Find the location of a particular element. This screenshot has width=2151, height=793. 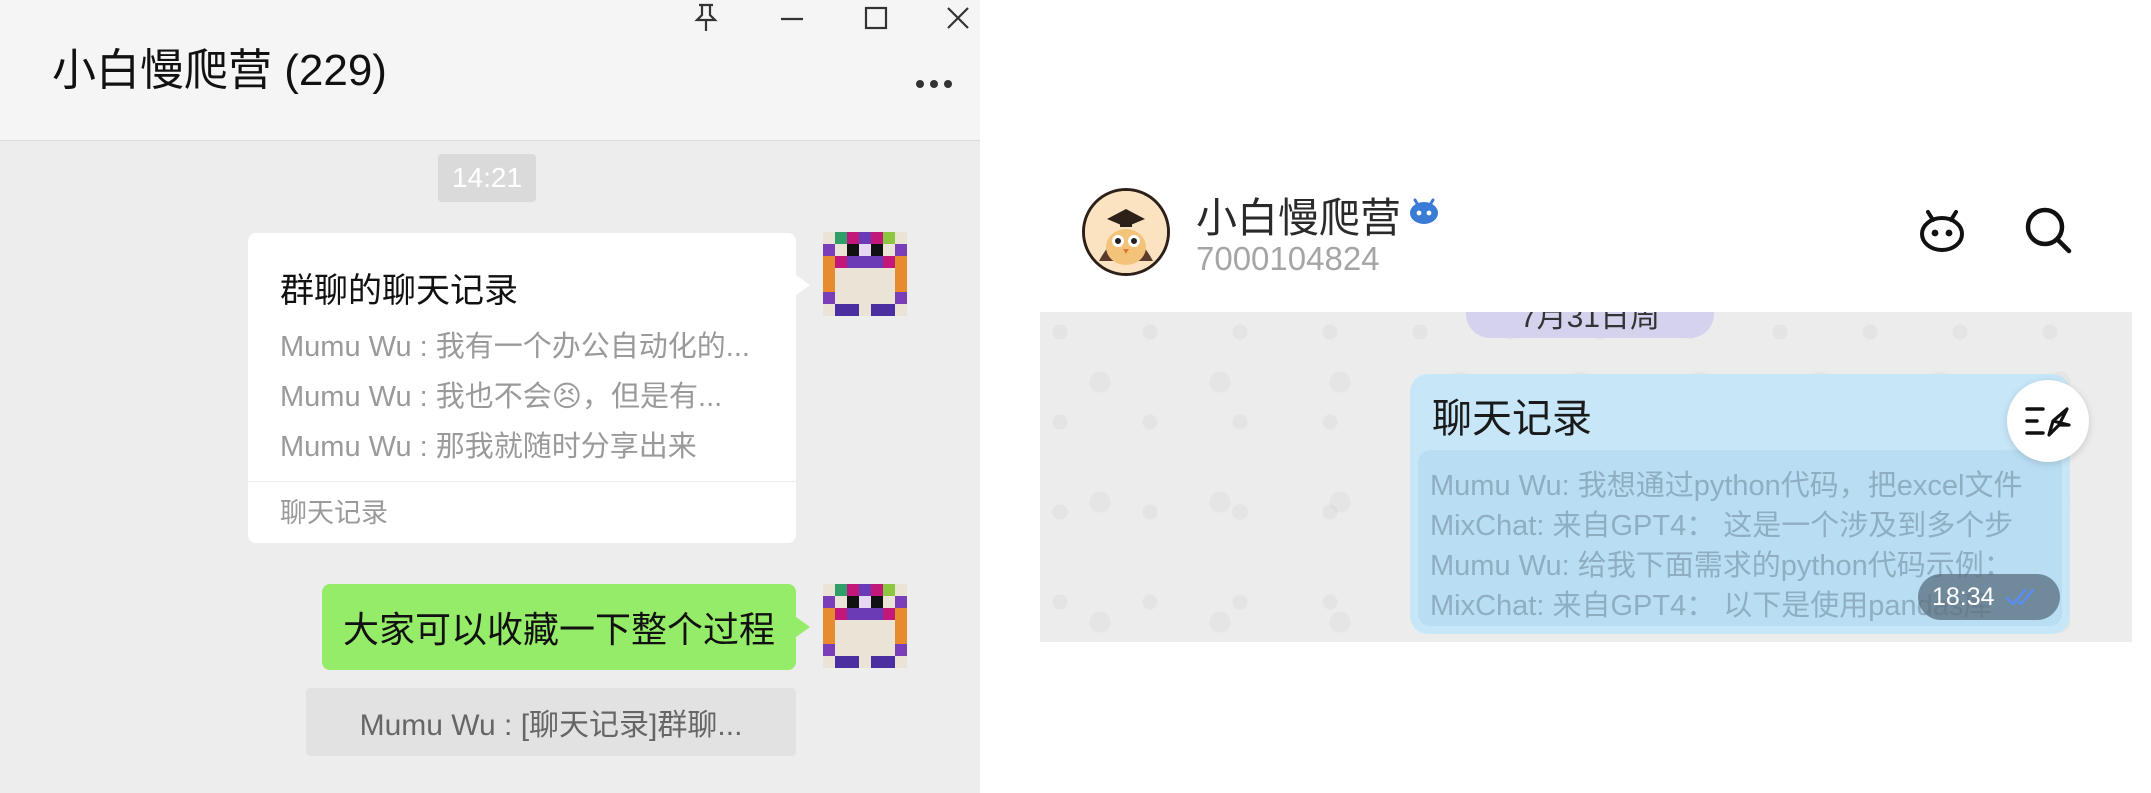

bubble-title: 聊天记录 is located at coordinates (1512, 419).